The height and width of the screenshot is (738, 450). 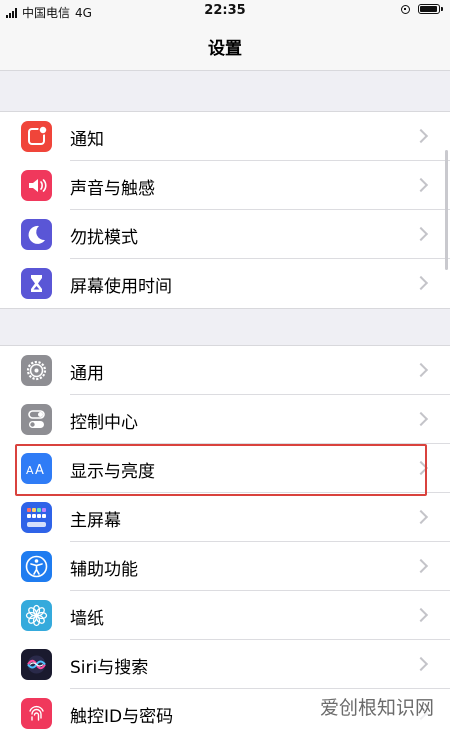 What do you see at coordinates (112, 189) in the screenshot?
I see `row-label: 声音与触感` at bounding box center [112, 189].